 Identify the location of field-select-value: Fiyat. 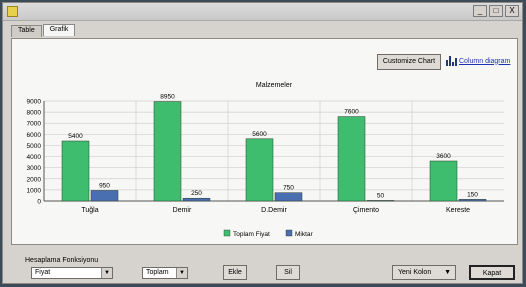
(43, 272).